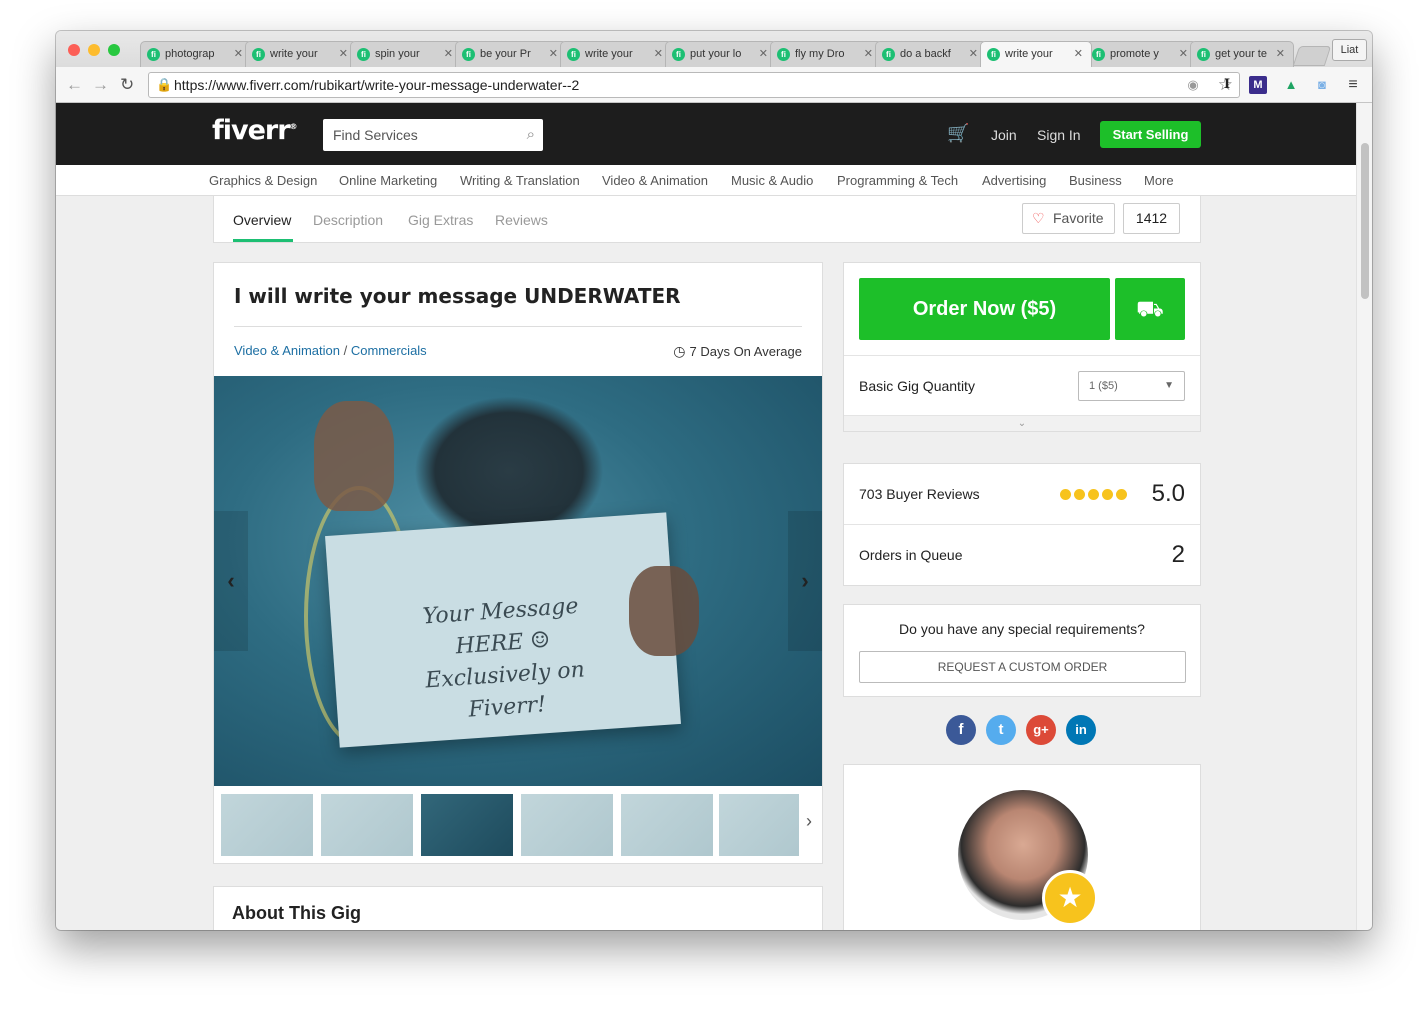 The image size is (1428, 1011). What do you see at coordinates (1036, 54) in the screenshot?
I see `browser-tab-active: fi write your ✕` at bounding box center [1036, 54].